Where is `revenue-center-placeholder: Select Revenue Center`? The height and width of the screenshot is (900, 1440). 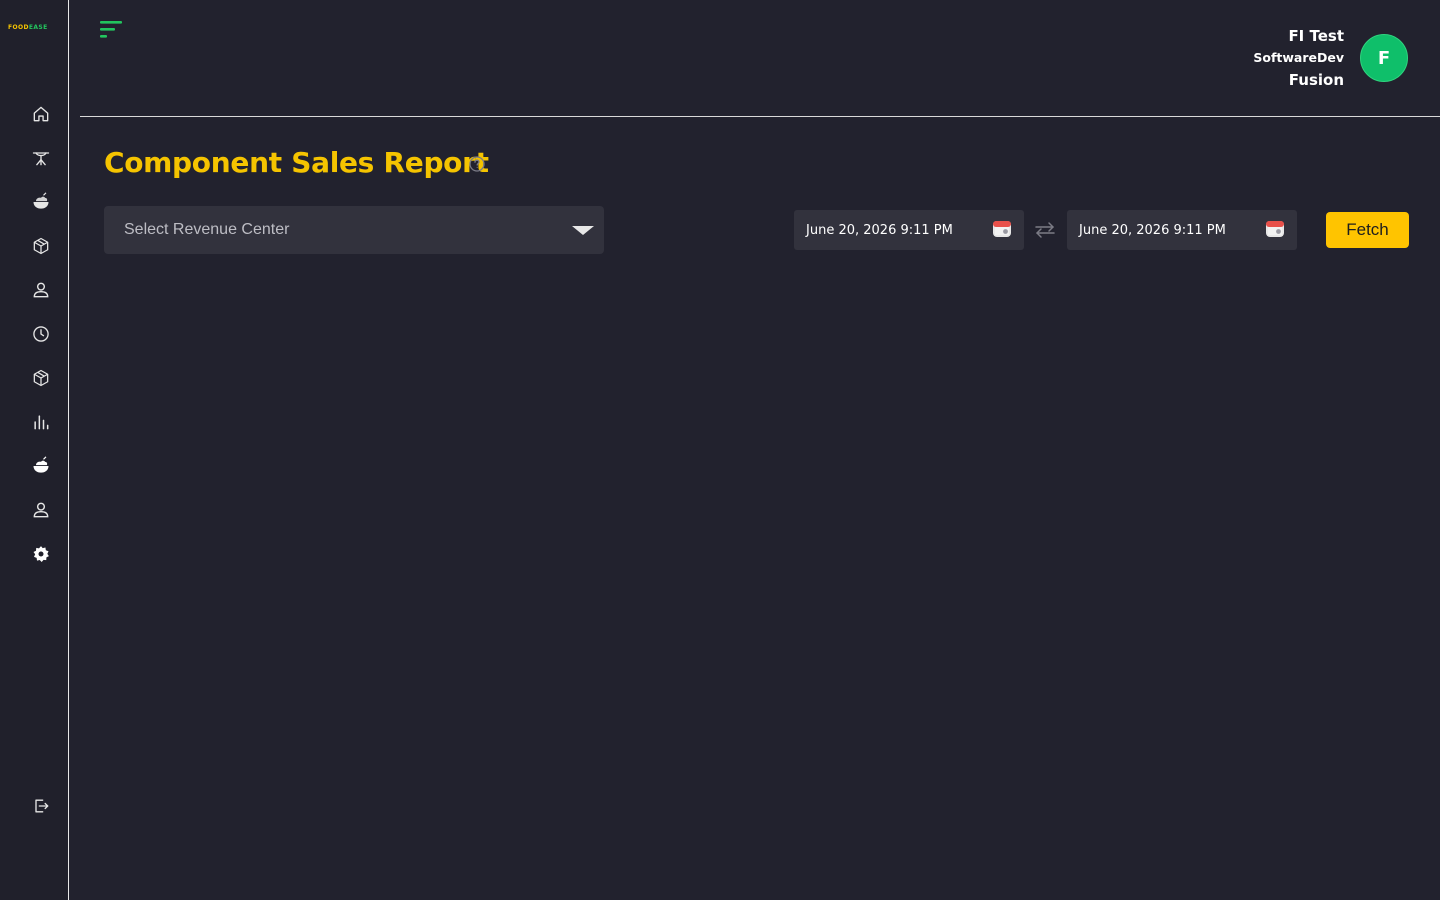 revenue-center-placeholder: Select Revenue Center is located at coordinates (207, 229).